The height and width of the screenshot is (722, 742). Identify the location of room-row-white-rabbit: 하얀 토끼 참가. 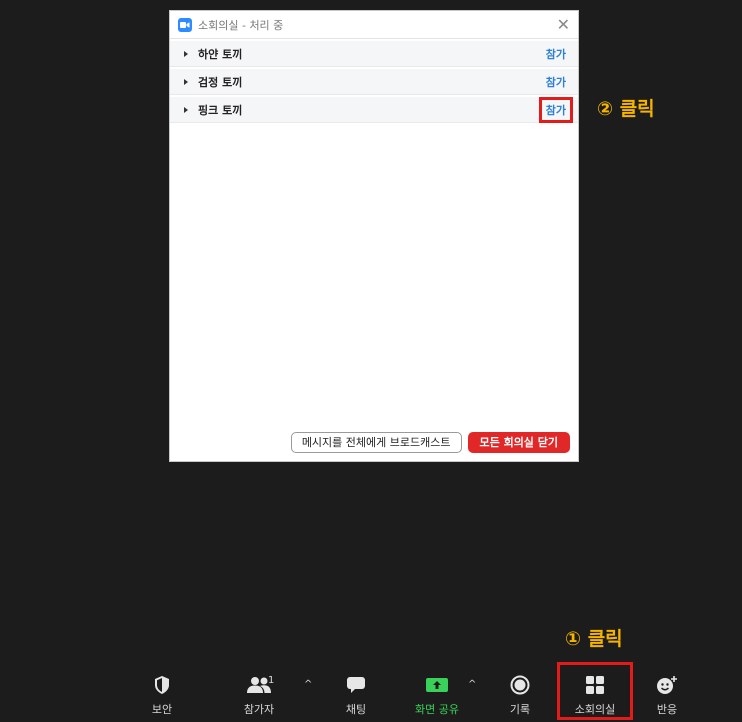
(374, 54).